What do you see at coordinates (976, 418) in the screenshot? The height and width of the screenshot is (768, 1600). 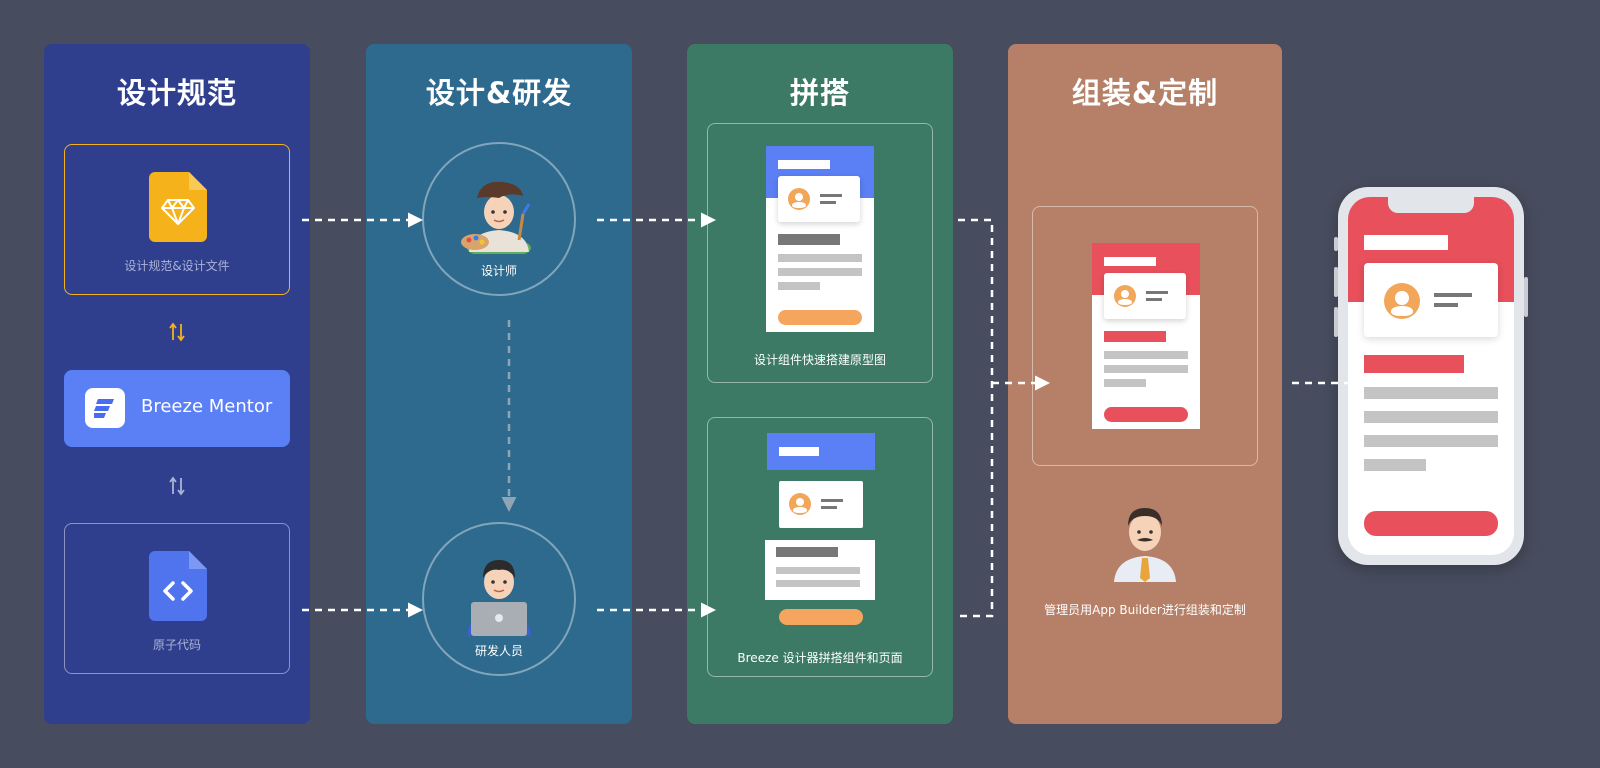 I see `bracket-assemble` at bounding box center [976, 418].